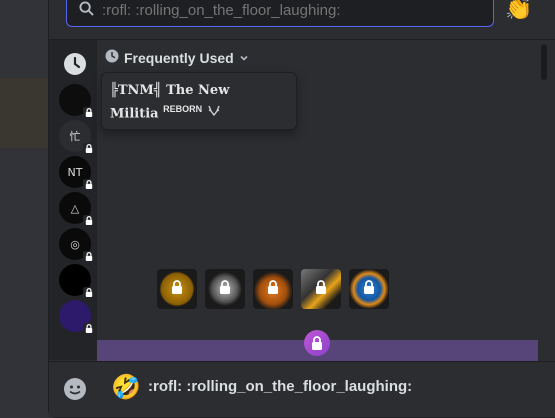 The height and width of the screenshot is (418, 555). Describe the element at coordinates (76, 173) in the screenshot. I see `server-category-3: NT` at that location.